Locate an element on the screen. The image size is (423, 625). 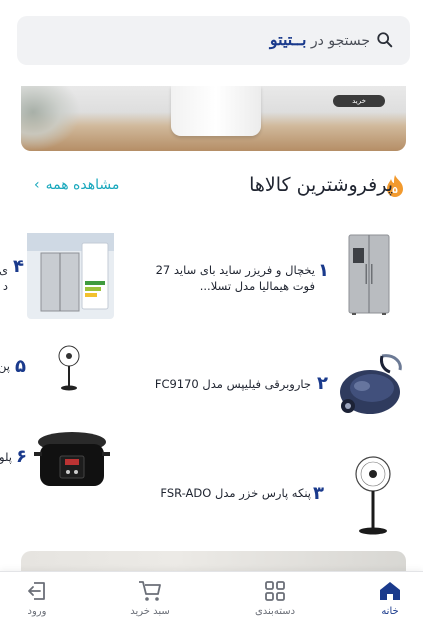
see-all-link: ‹ مشاهده همه is located at coordinates (76, 185).